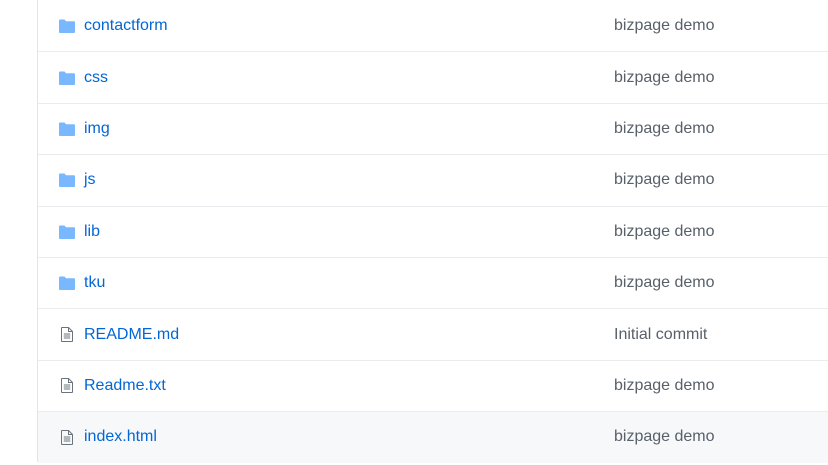  I want to click on file-row: lib bizpage demo, so click(433, 231).